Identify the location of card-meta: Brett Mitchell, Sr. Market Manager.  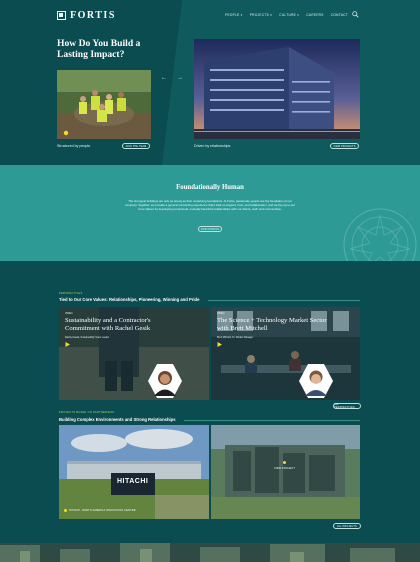
(235, 337).